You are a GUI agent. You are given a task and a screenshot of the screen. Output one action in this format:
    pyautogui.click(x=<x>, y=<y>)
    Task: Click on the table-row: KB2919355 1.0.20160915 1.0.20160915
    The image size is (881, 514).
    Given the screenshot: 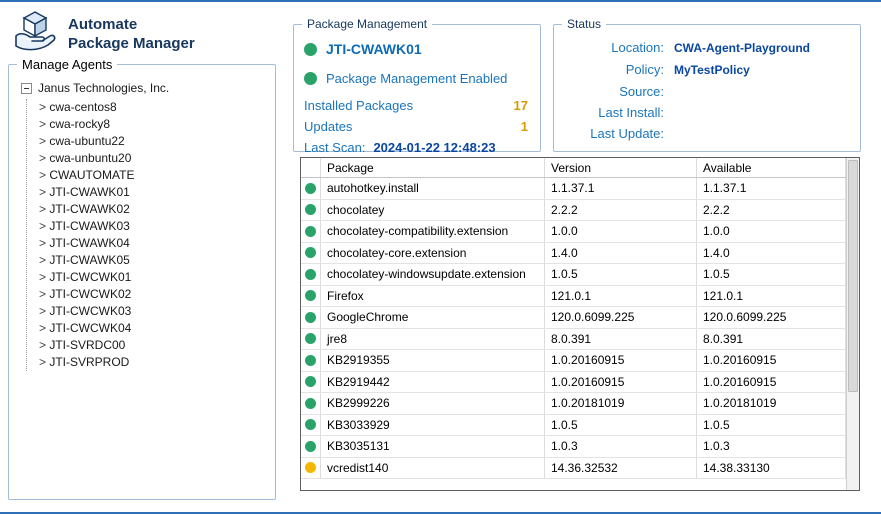 What is the action you would take?
    pyautogui.click(x=573, y=361)
    